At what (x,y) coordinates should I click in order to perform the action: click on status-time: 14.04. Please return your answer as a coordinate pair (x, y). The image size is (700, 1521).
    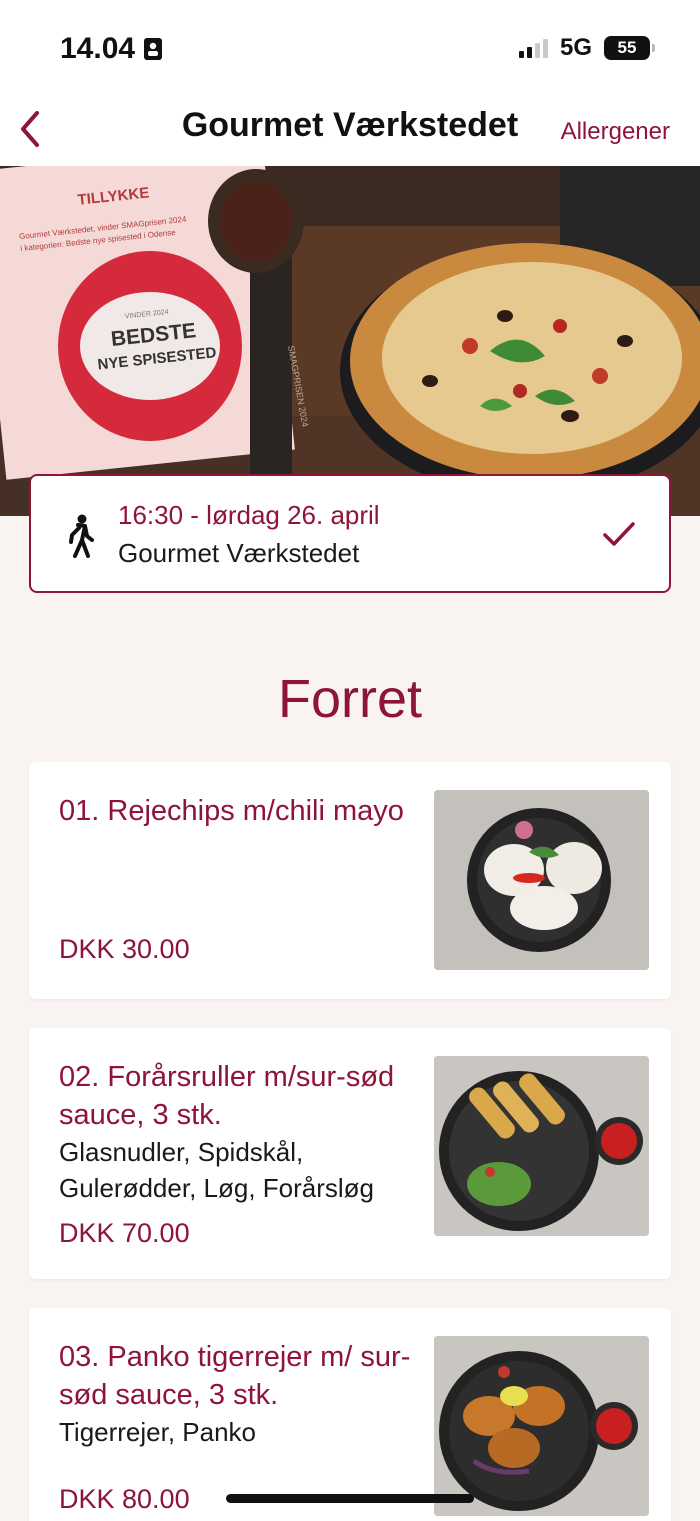
    Looking at the image, I should click on (111, 49).